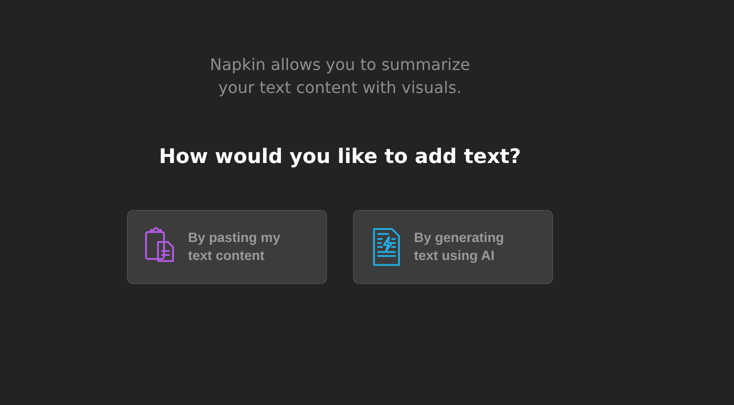 This screenshot has width=734, height=405. Describe the element at coordinates (386, 247) in the screenshot. I see `document-bolt-icon` at that location.